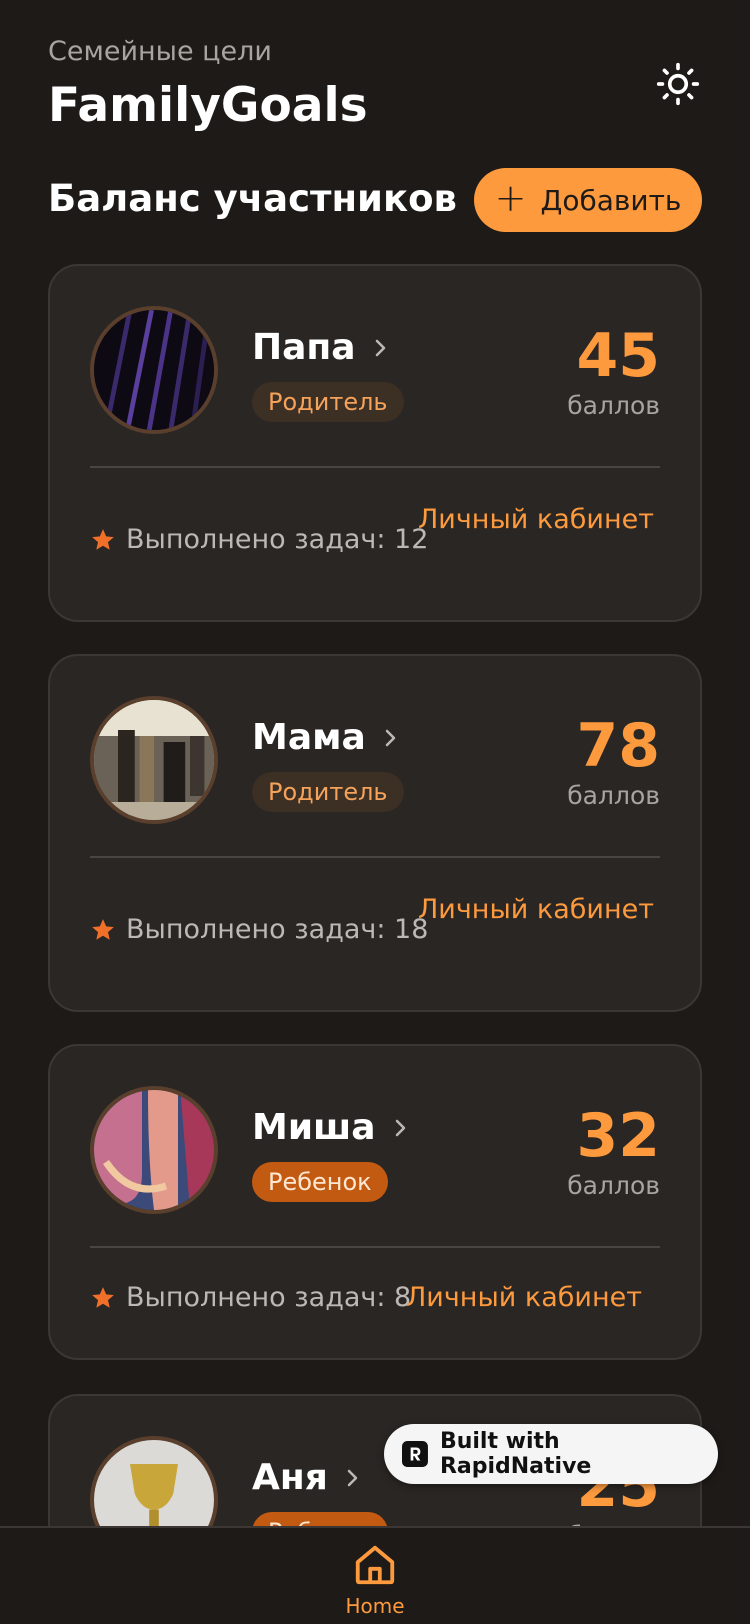 This screenshot has height=1624, width=750. What do you see at coordinates (314, 1127) in the screenshot?
I see `member-name: Миша` at bounding box center [314, 1127].